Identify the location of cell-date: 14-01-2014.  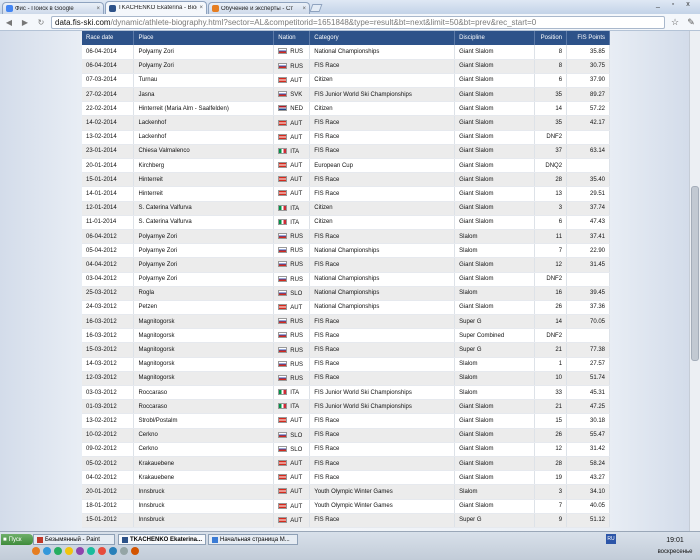
(108, 194).